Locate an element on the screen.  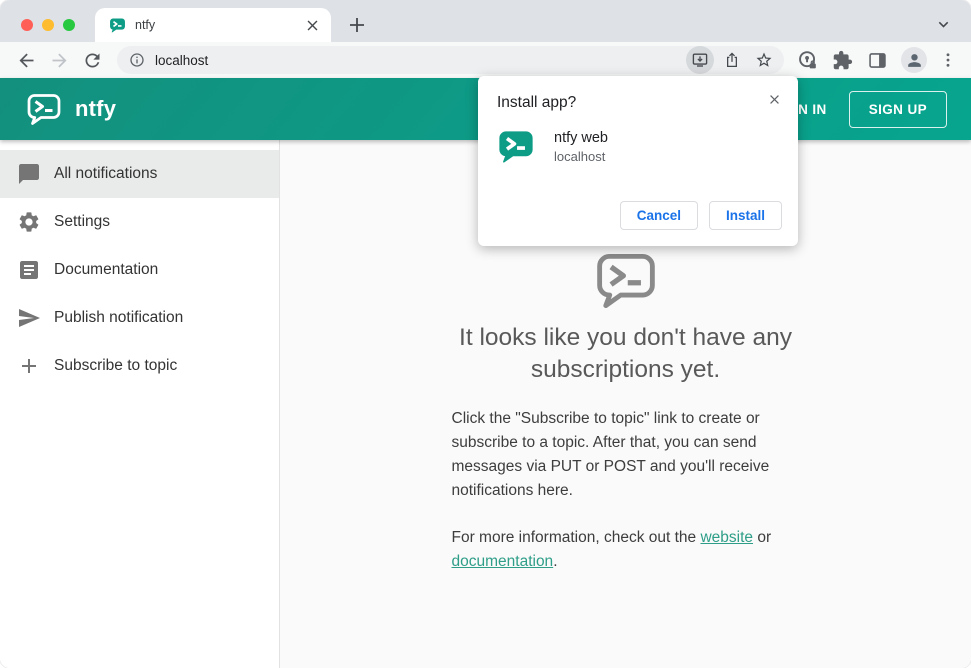
sidebar-item-label: Publish notification is located at coordinates (119, 317).